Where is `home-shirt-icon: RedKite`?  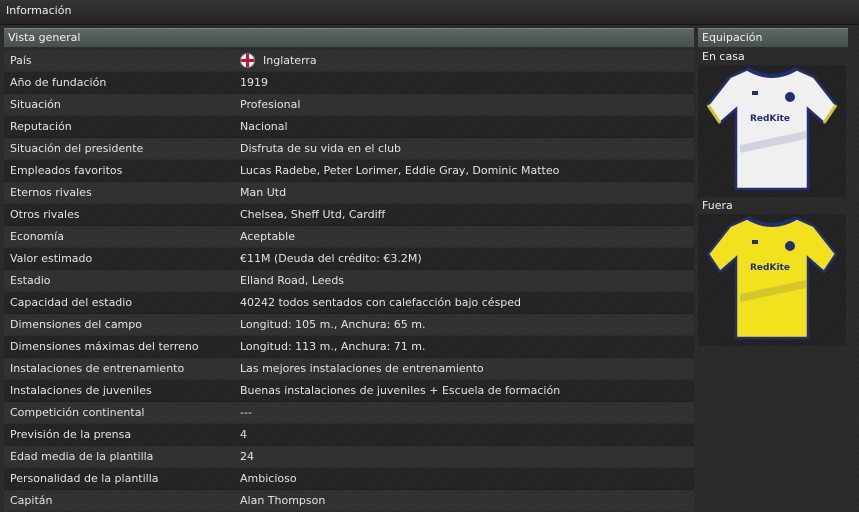 home-shirt-icon: RedKite is located at coordinates (772, 129).